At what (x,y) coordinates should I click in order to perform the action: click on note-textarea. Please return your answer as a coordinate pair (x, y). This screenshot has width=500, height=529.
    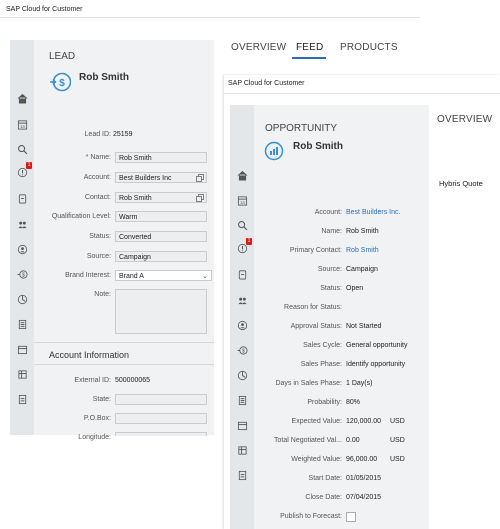
    Looking at the image, I should click on (161, 311).